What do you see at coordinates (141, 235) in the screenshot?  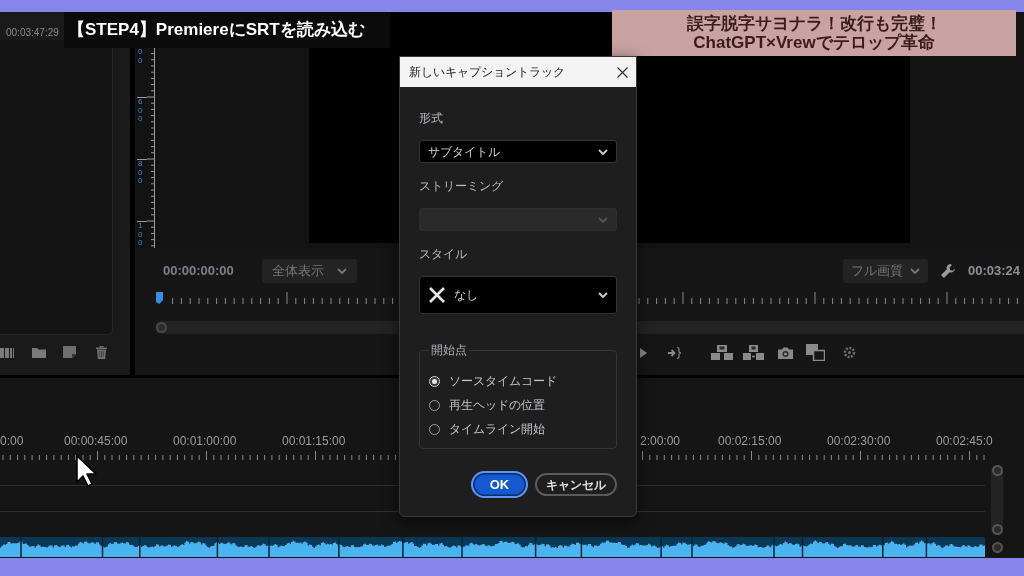 I see `ruler-label: 100` at bounding box center [141, 235].